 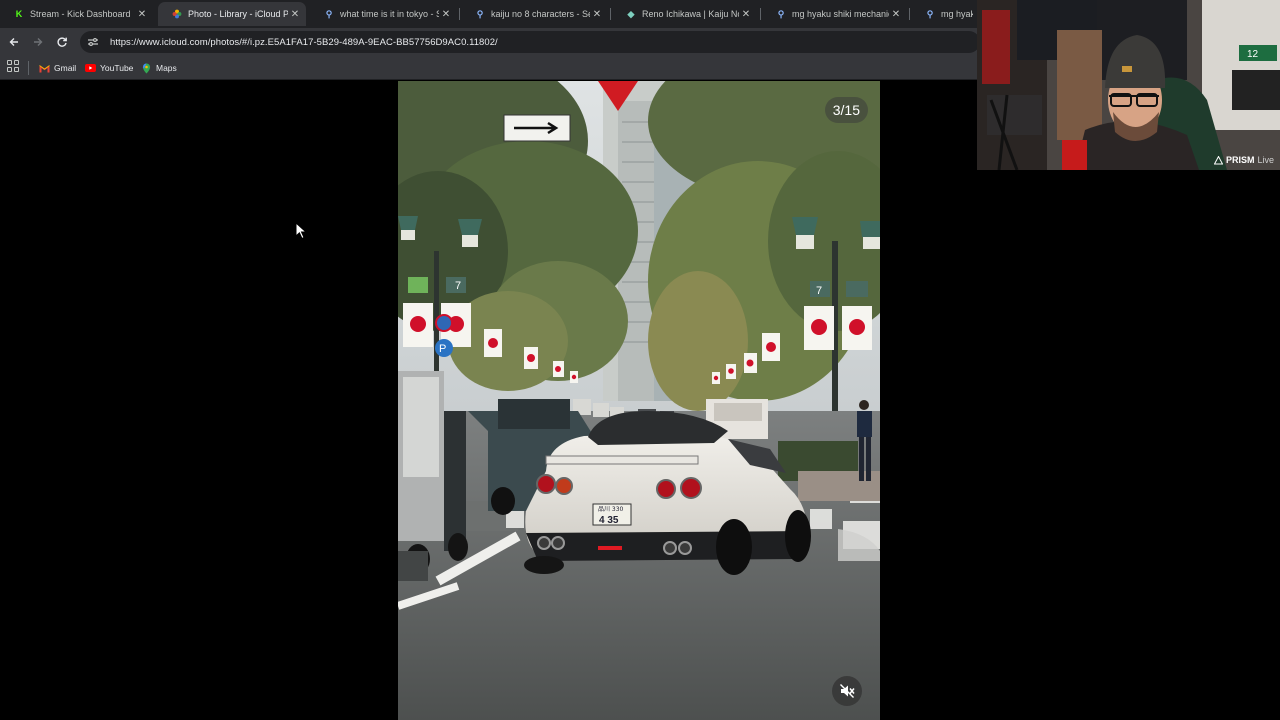 I want to click on prism-live-watermark: PRISM Live, so click(x=1243, y=160).